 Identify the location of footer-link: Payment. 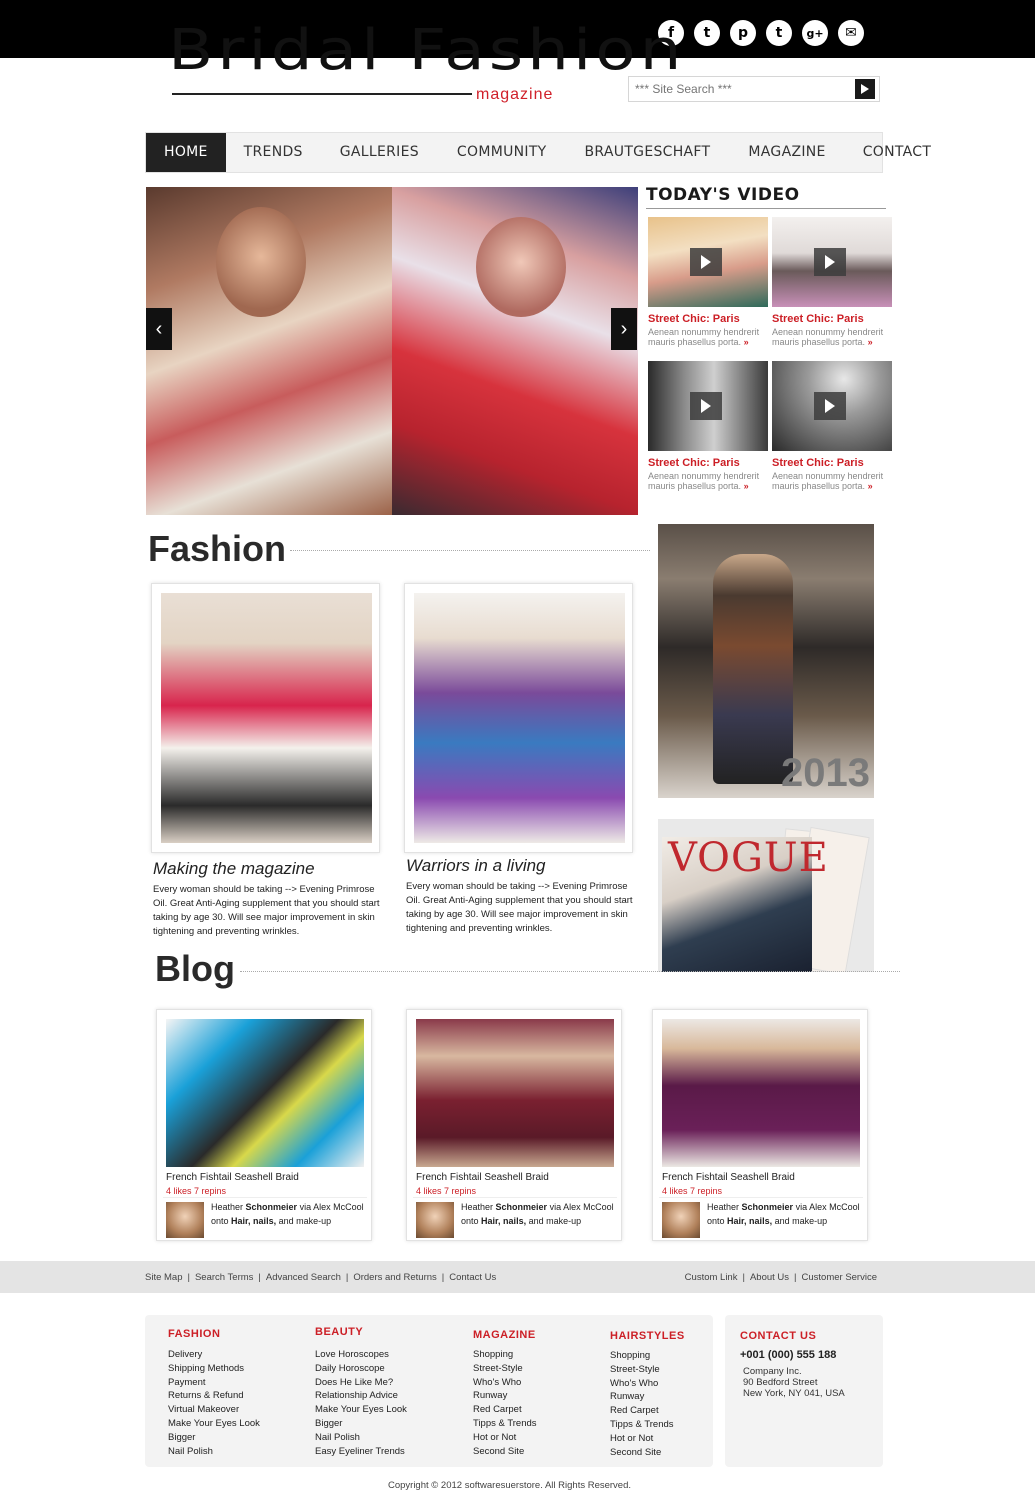
(214, 1383).